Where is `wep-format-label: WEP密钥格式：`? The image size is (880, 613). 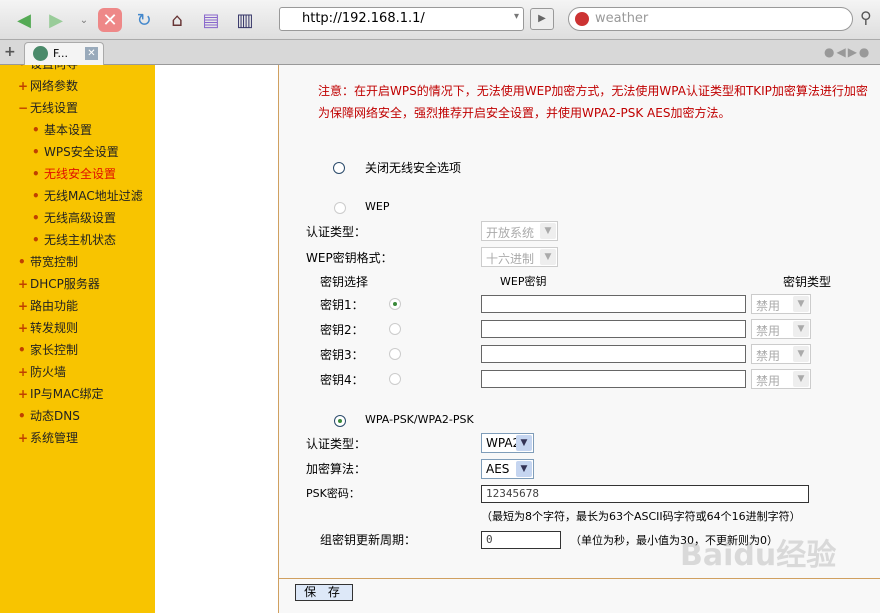
wep-format-label: WEP密钥格式： is located at coordinates (349, 258).